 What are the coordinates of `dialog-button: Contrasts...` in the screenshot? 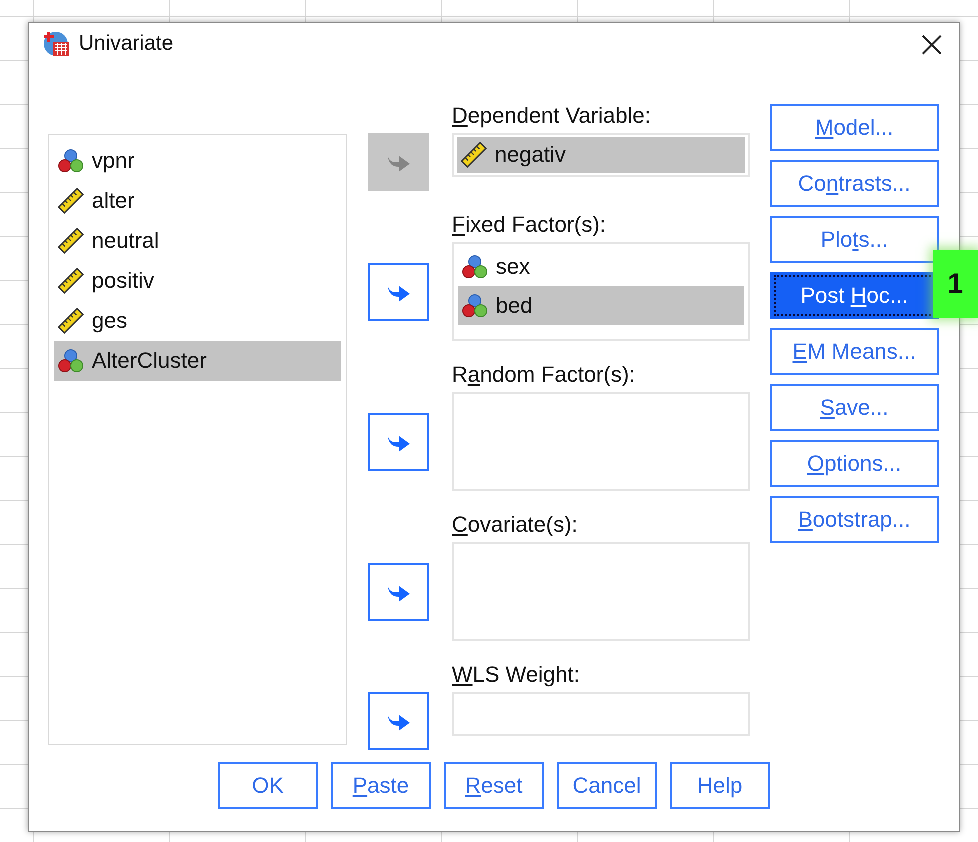 It's located at (854, 183).